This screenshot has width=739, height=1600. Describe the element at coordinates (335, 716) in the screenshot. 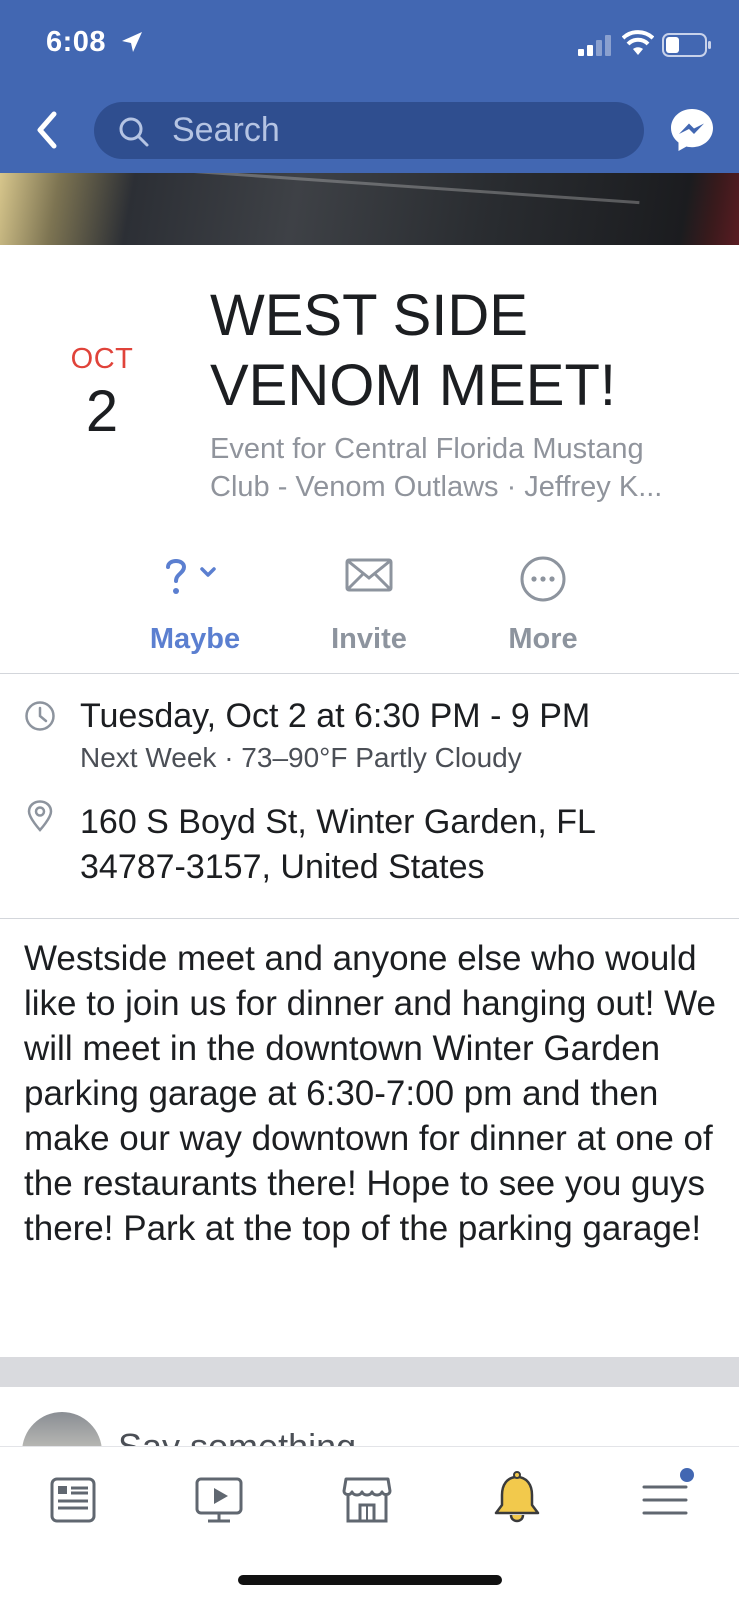

I see `event-datetime: Tuesday, Oct 2 at 6:30 PM - 9 PM` at that location.